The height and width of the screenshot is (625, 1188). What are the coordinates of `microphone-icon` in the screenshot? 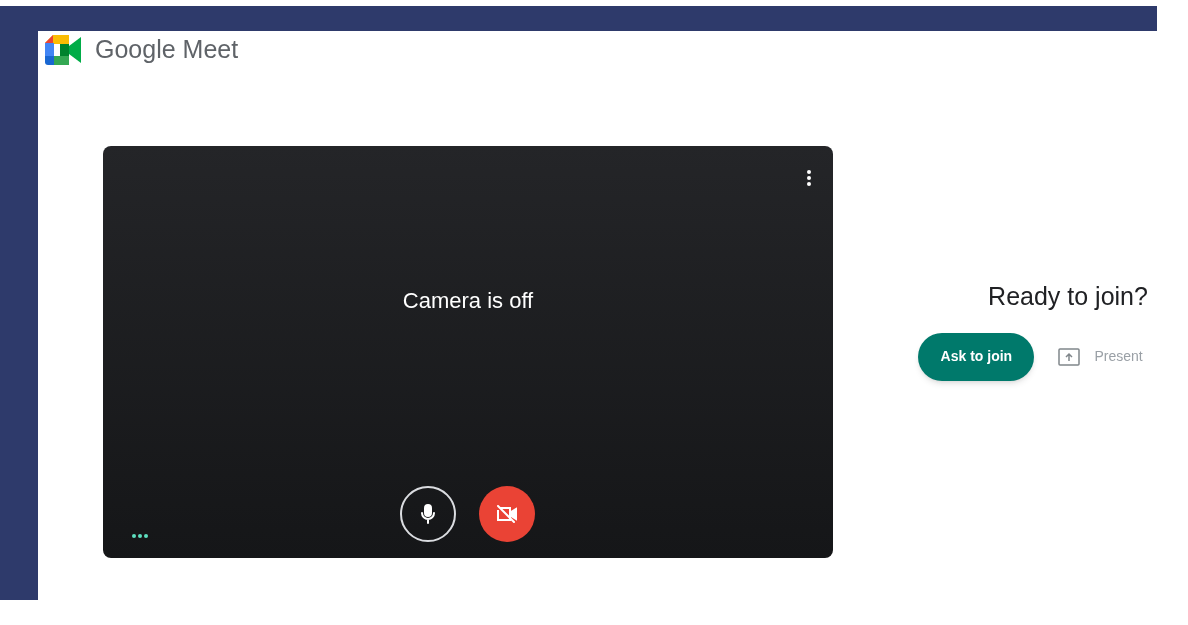 It's located at (428, 514).